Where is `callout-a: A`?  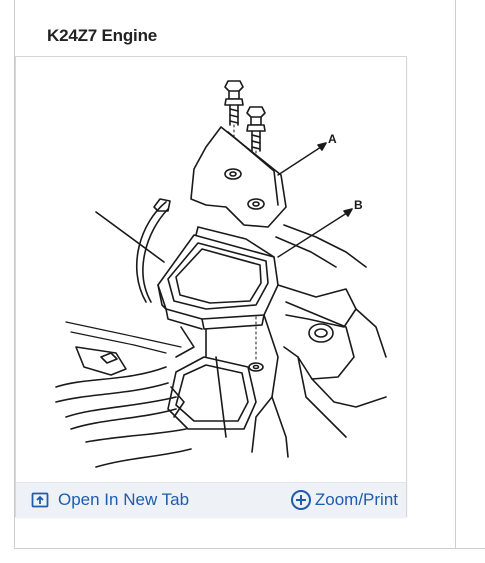
callout-a: A is located at coordinates (332, 139).